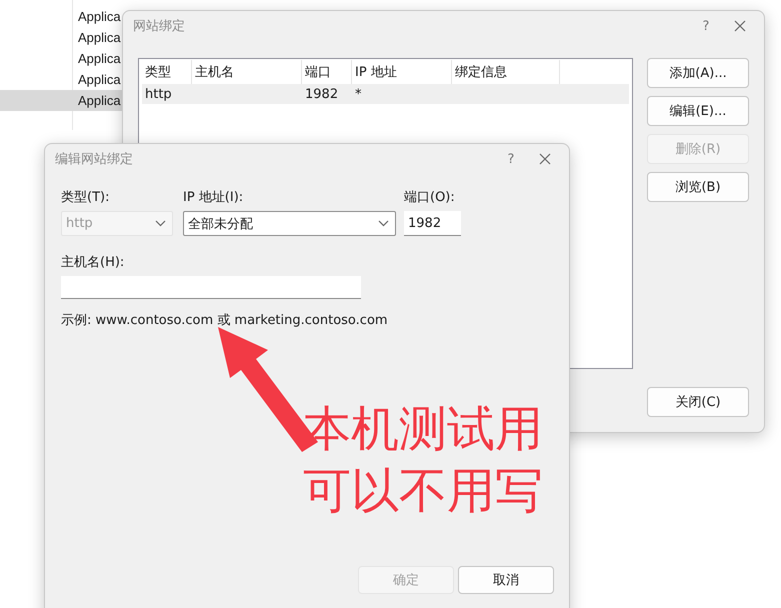 This screenshot has height=608, width=781. Describe the element at coordinates (698, 402) in the screenshot. I see `dialog-button: 关闭(C)` at that location.